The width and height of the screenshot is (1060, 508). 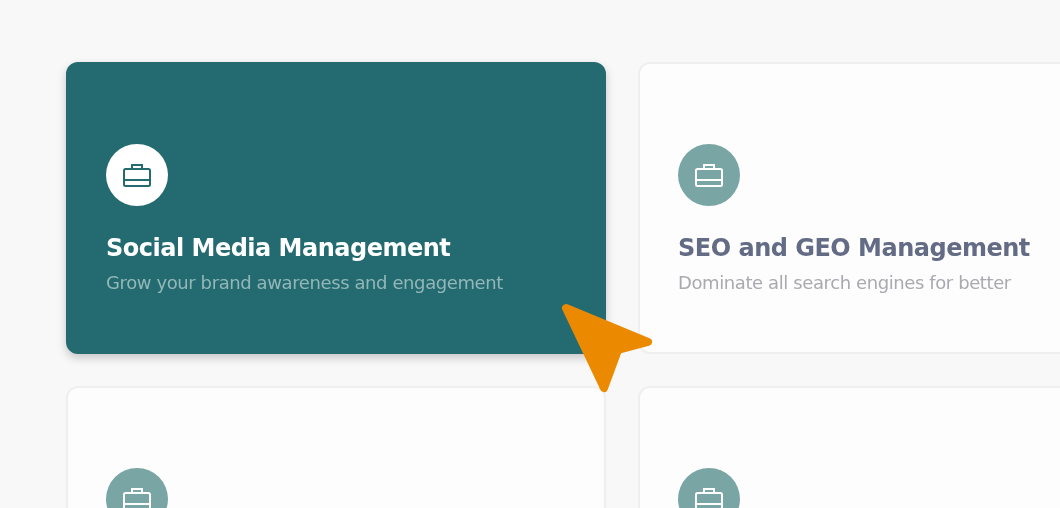 I want to click on card-description: Grow your brand awareness and engagement, so click(x=305, y=282).